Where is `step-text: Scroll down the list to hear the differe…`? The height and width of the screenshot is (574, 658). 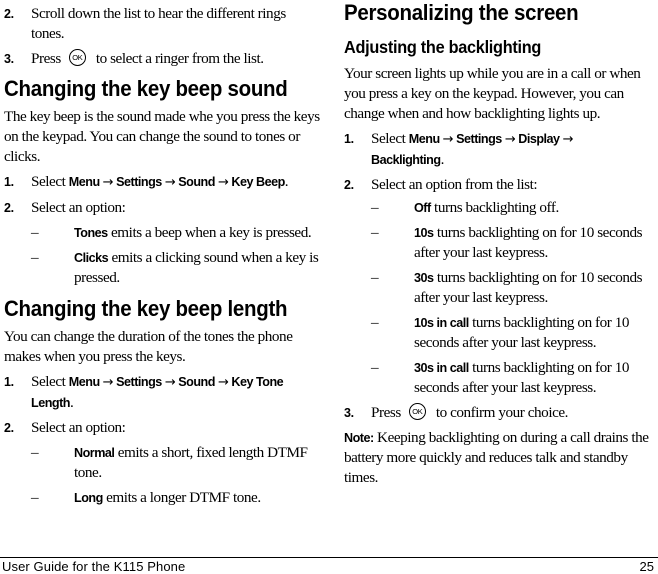
step-text: Scroll down the list to hear the differe… is located at coordinates (158, 23).